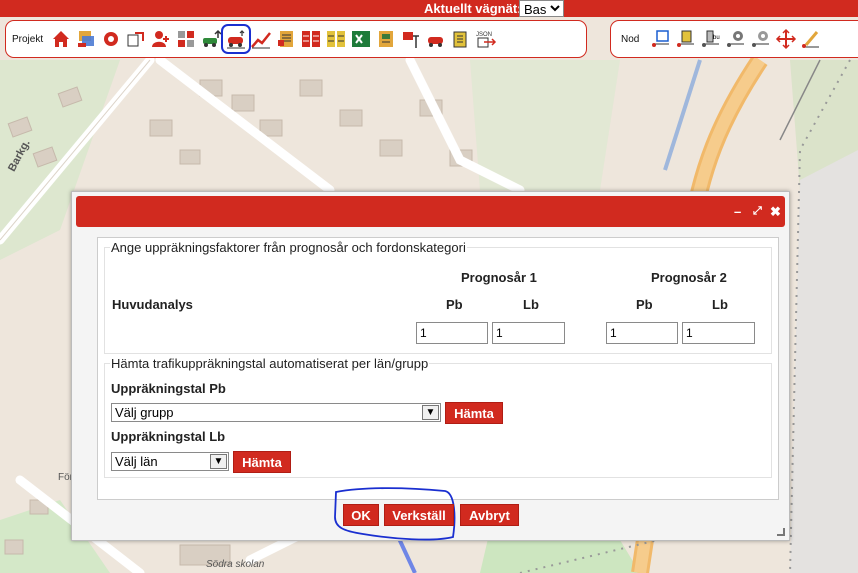  I want to click on lb-year1-input, so click(528, 333).